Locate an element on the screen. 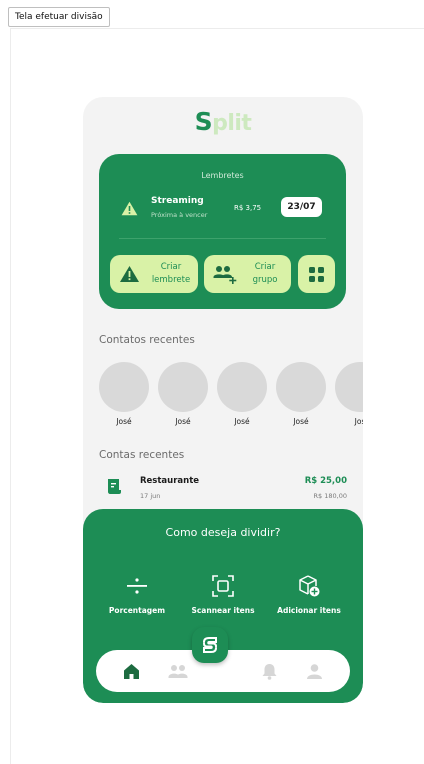 The image size is (424, 764). reminder-name: Streaming is located at coordinates (177, 201).